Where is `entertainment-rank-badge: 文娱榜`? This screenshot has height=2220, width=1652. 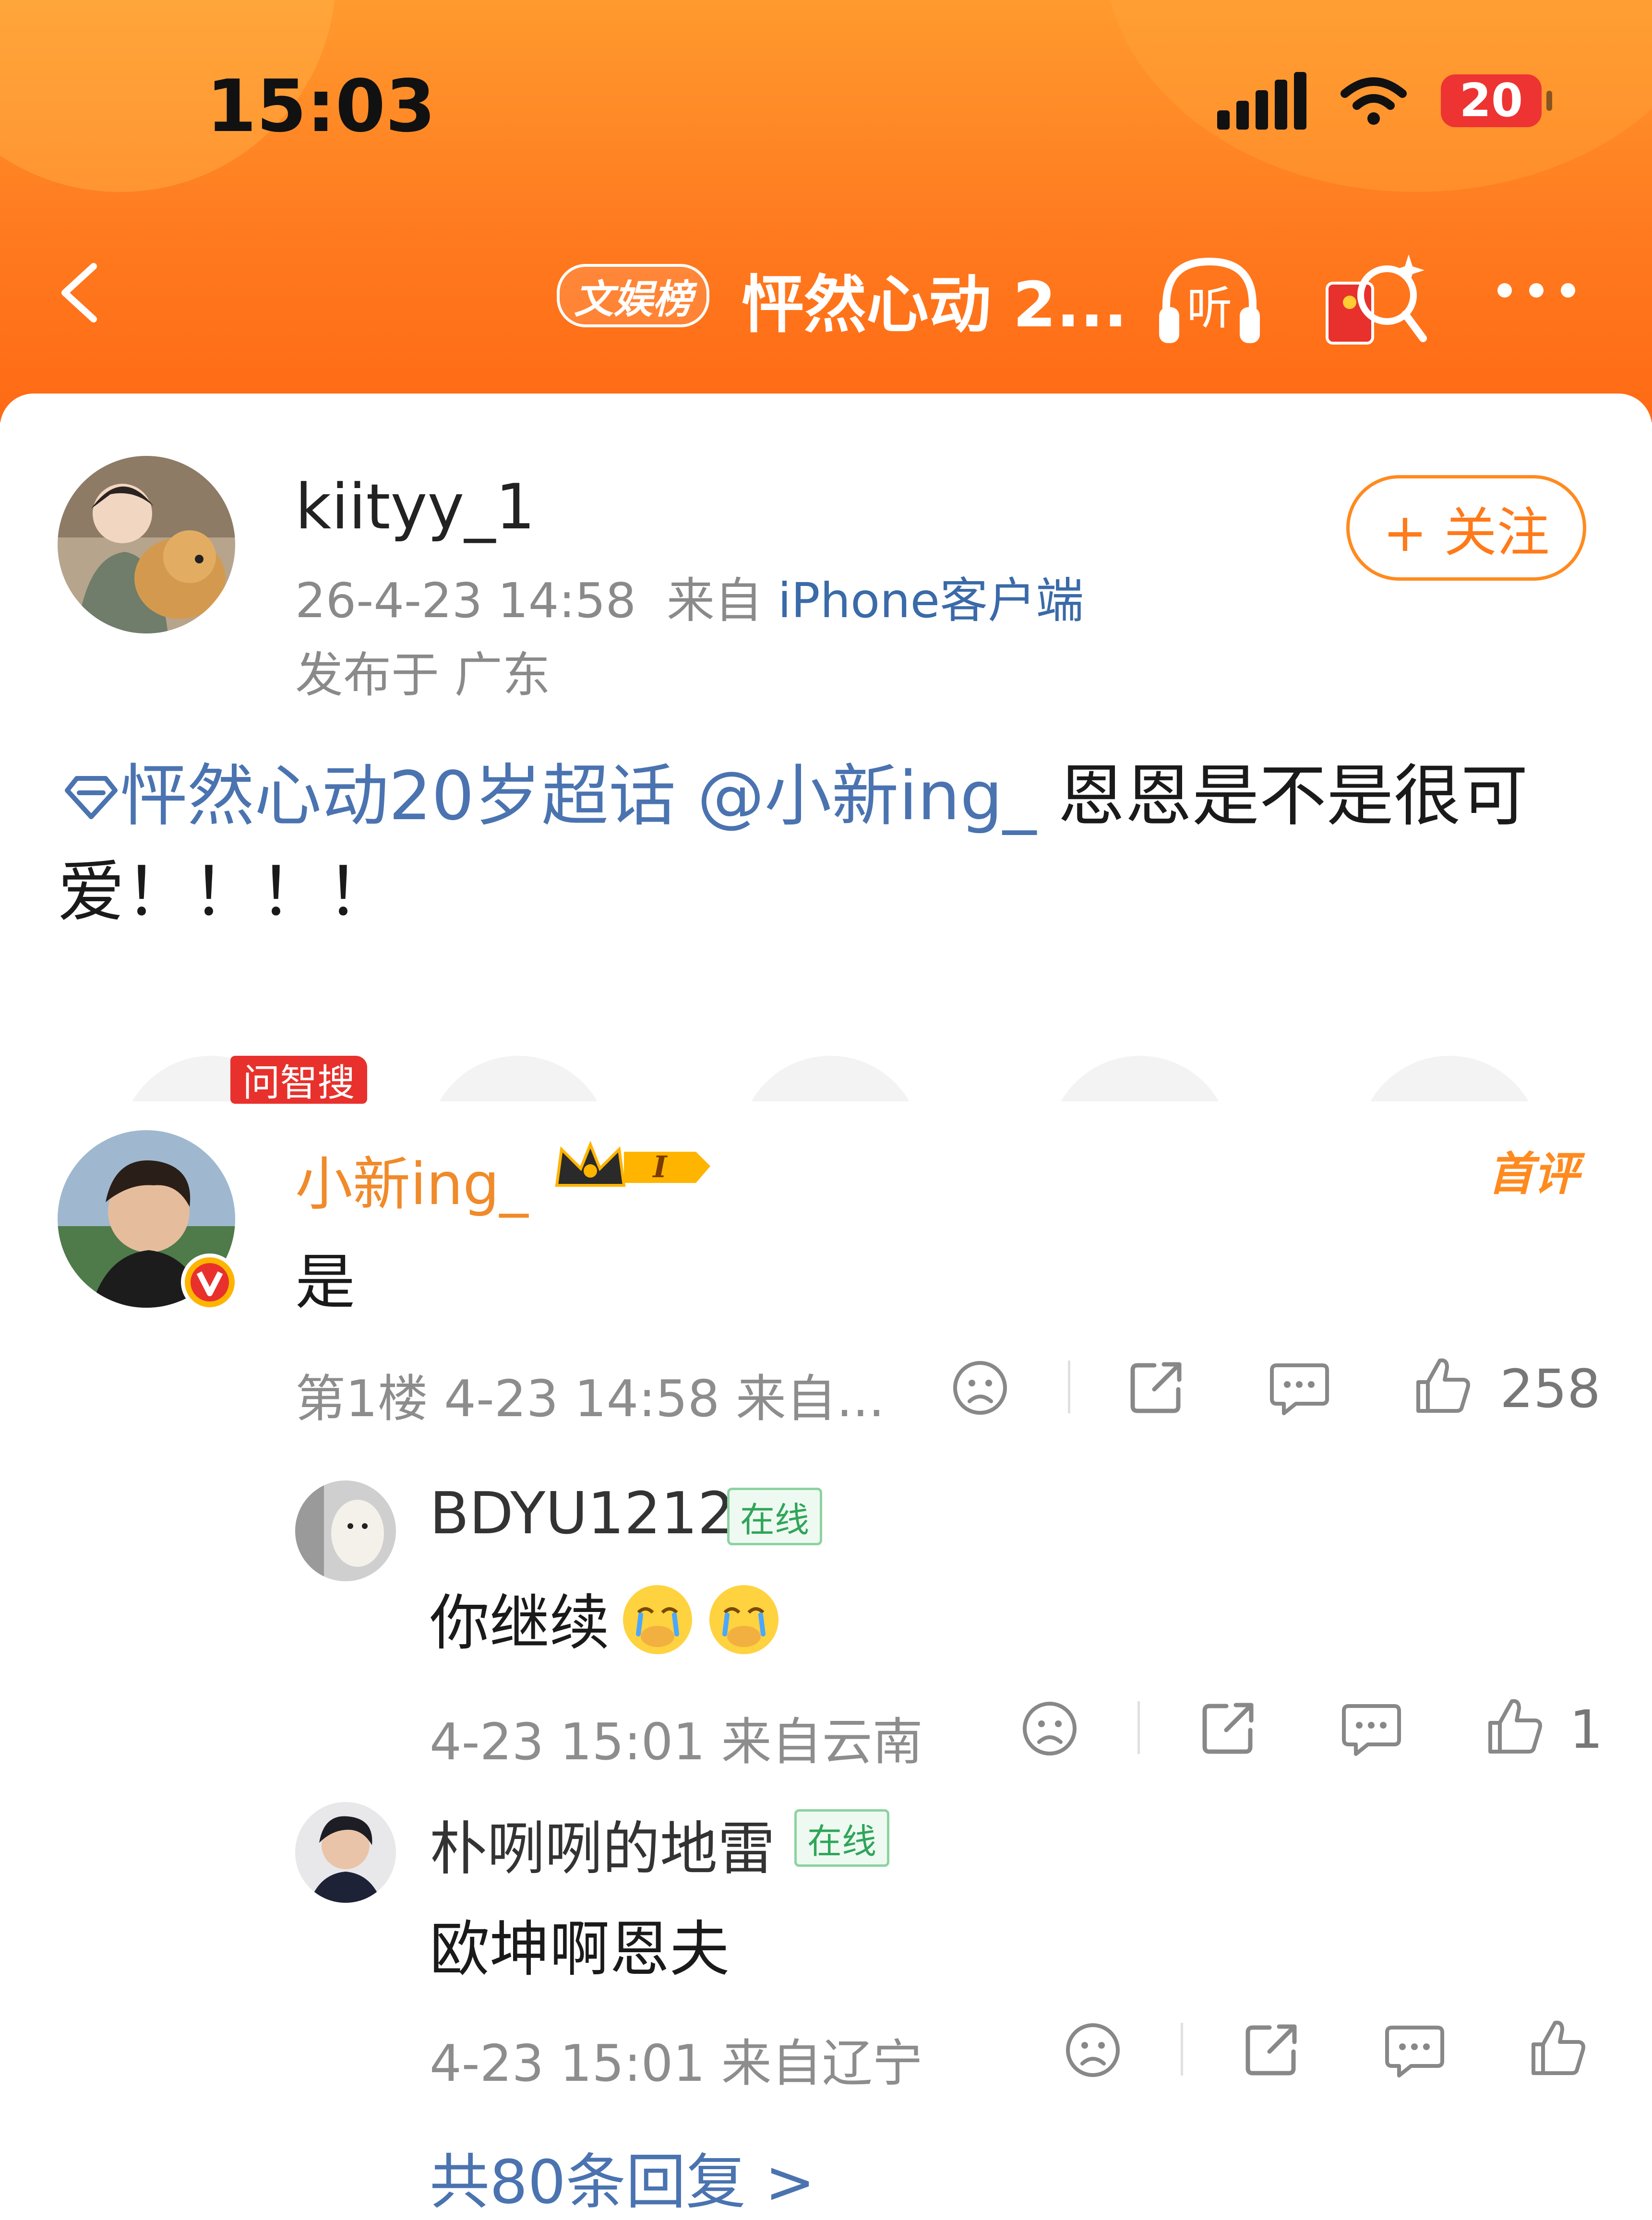 entertainment-rank-badge: 文娱榜 is located at coordinates (633, 295).